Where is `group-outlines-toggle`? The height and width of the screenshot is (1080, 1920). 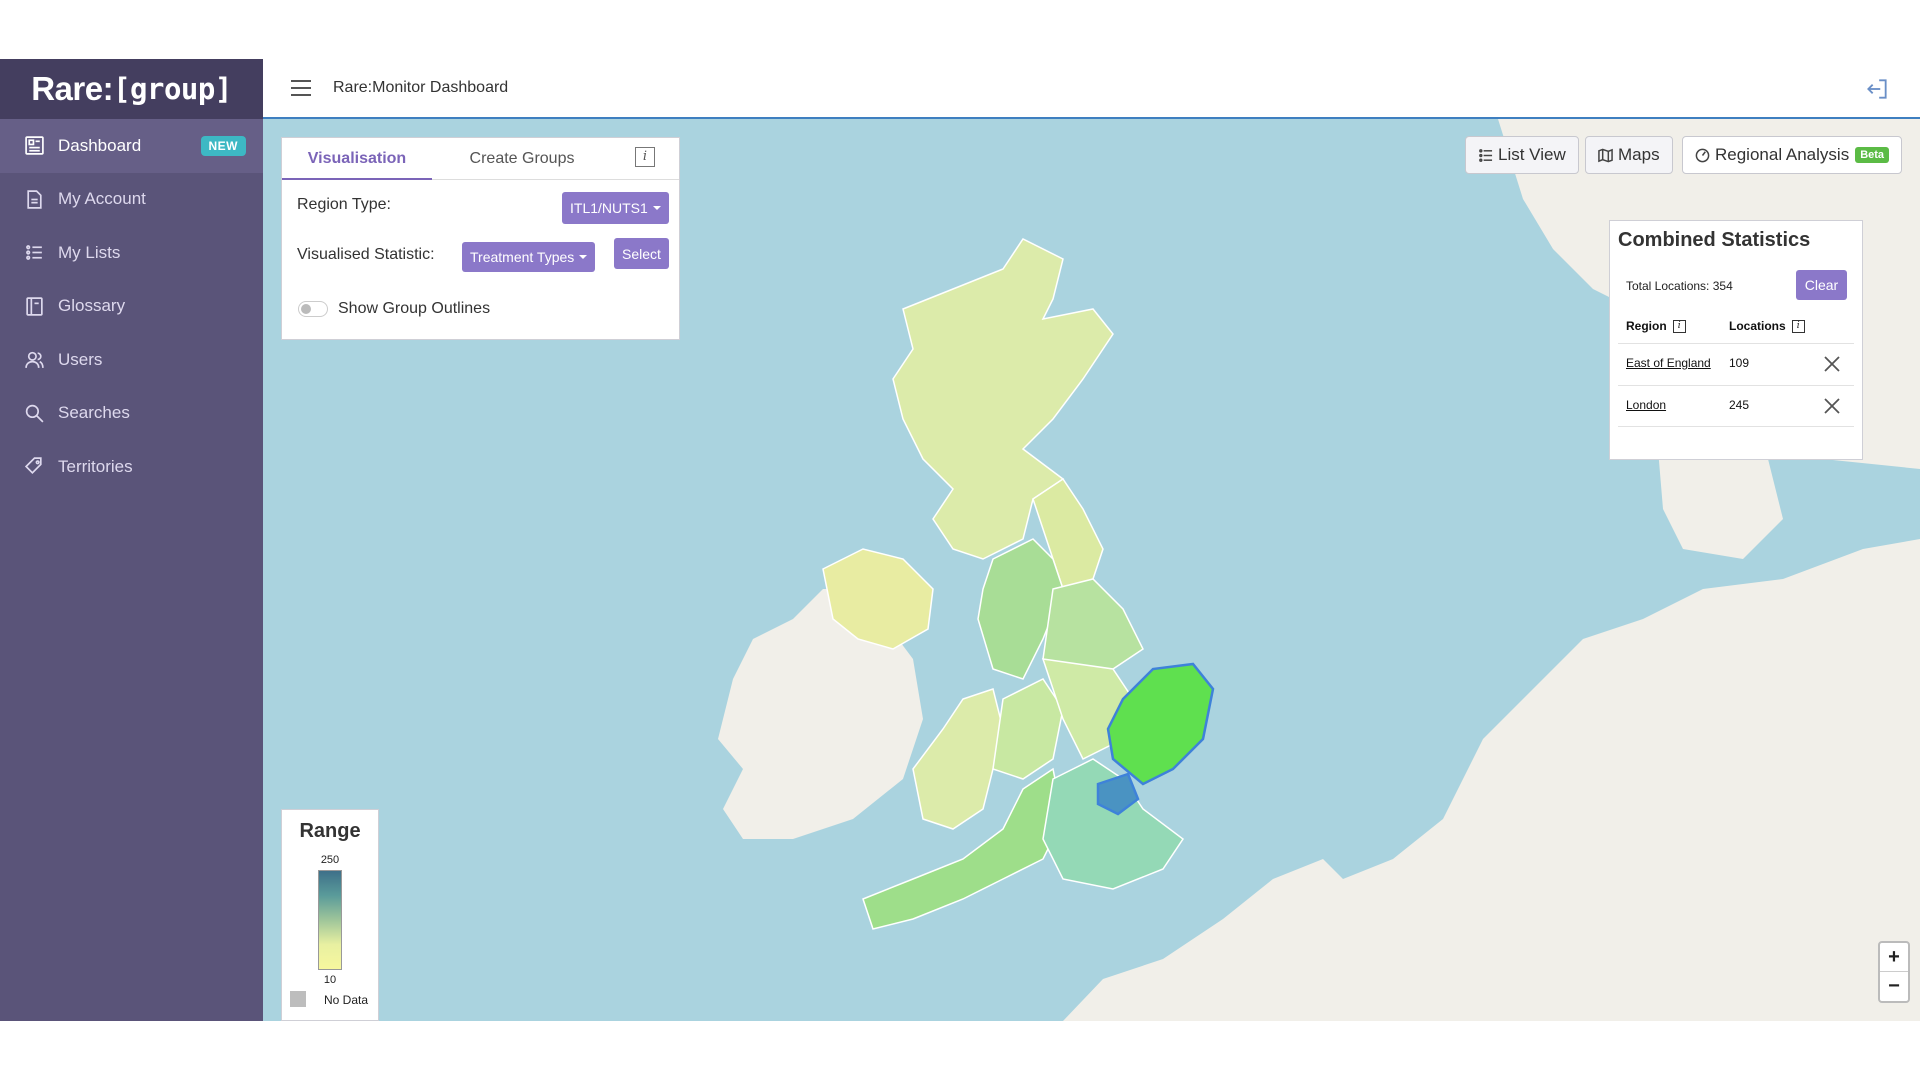
group-outlines-toggle is located at coordinates (313, 309).